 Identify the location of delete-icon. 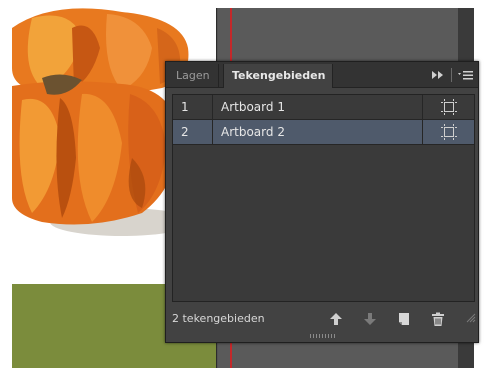
(438, 319).